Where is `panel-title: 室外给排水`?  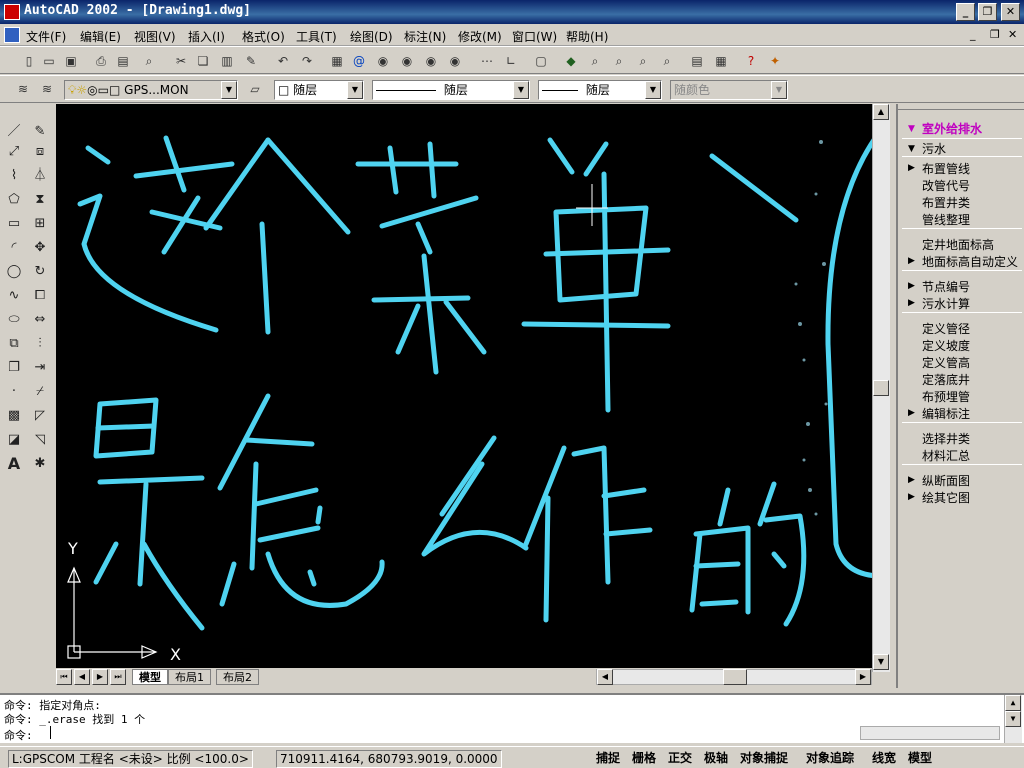
panel-title: 室外给排水 is located at coordinates (952, 128).